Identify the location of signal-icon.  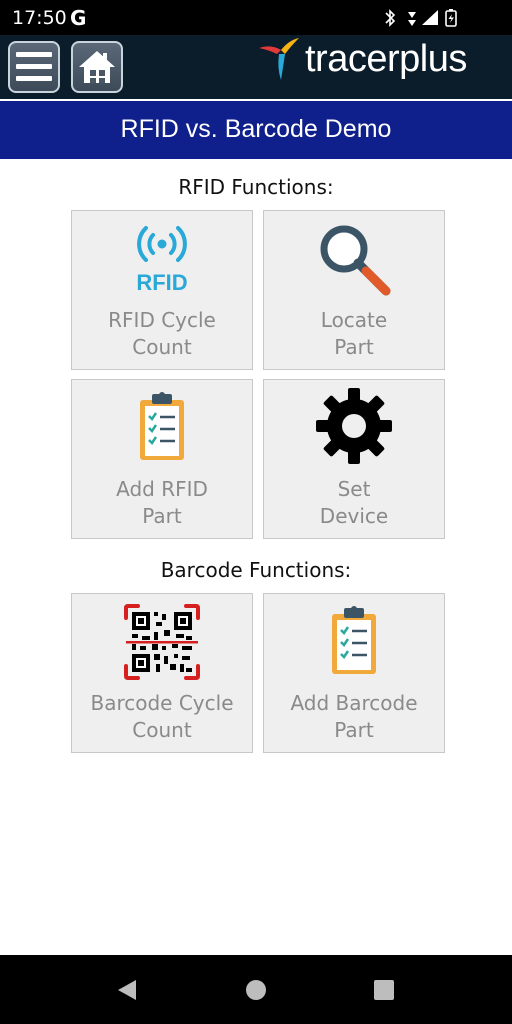
(430, 17).